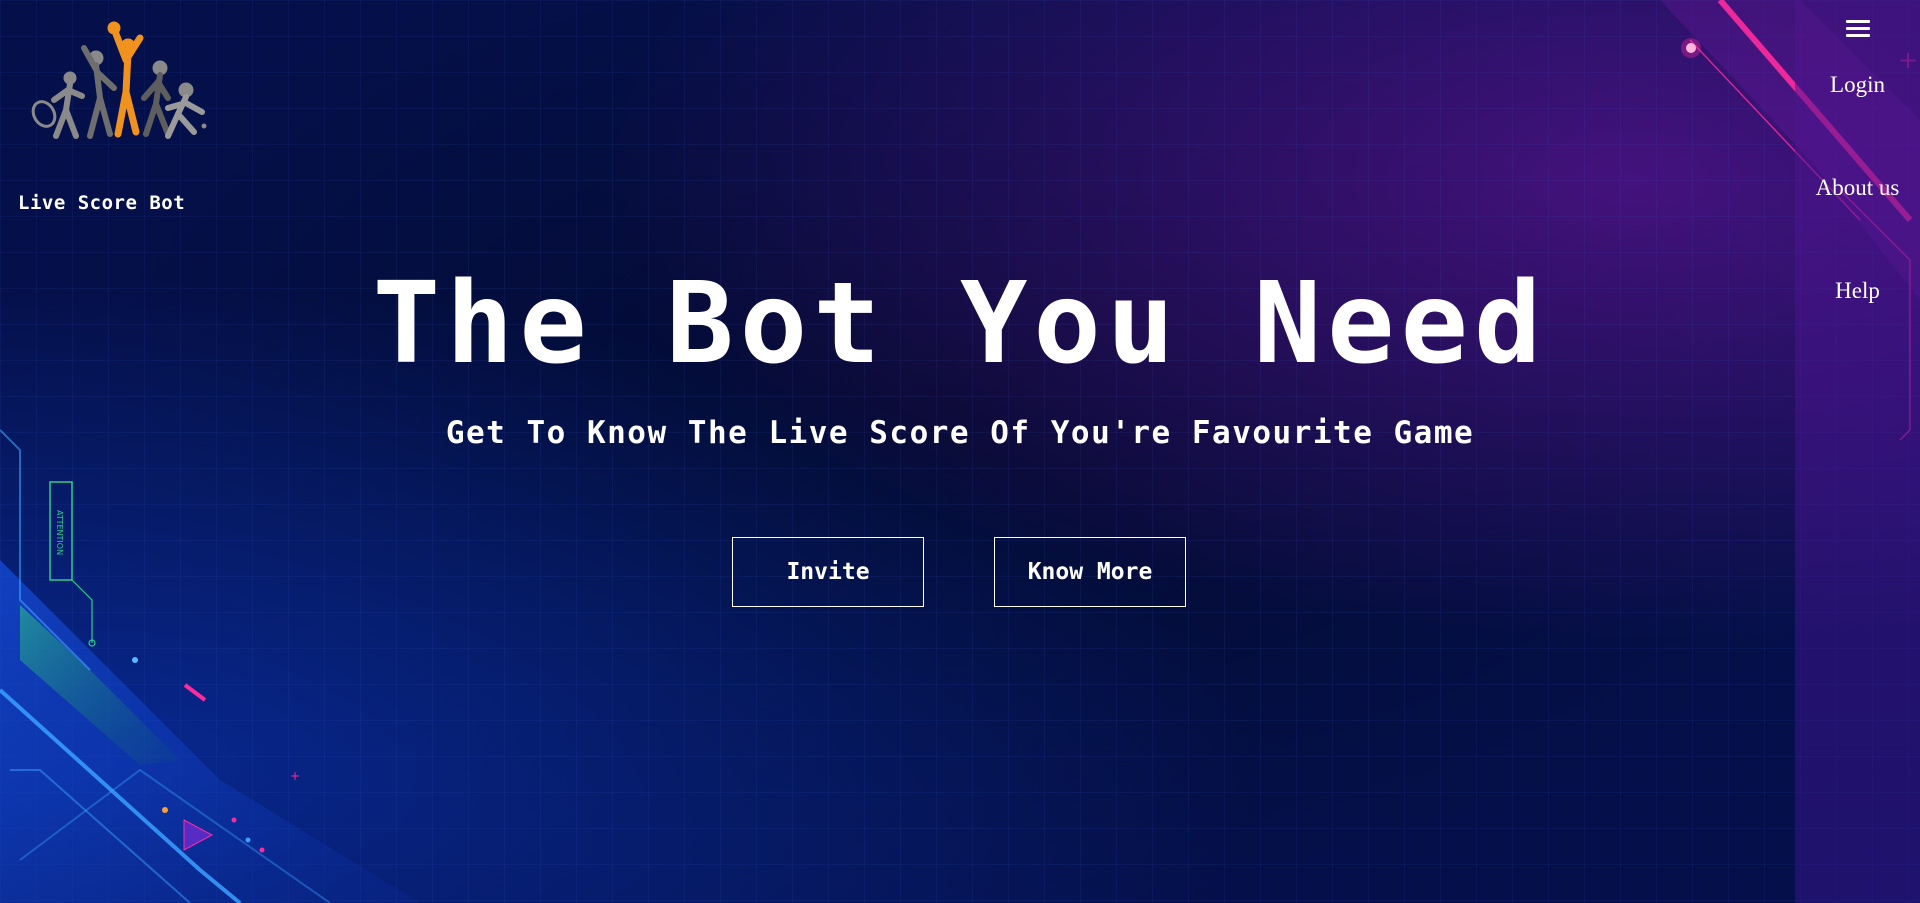 The image size is (1920, 903). What do you see at coordinates (1857, 30) in the screenshot?
I see `hamburger-icon` at bounding box center [1857, 30].